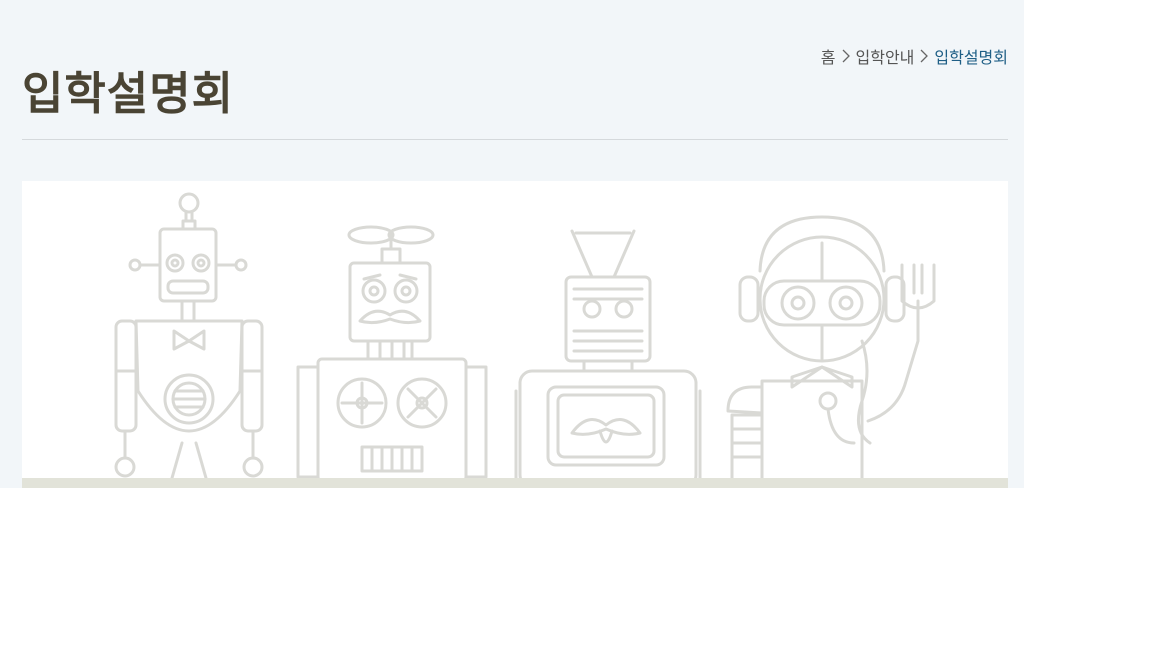  I want to click on breadcrumb-current: 입학설명회, so click(971, 56).